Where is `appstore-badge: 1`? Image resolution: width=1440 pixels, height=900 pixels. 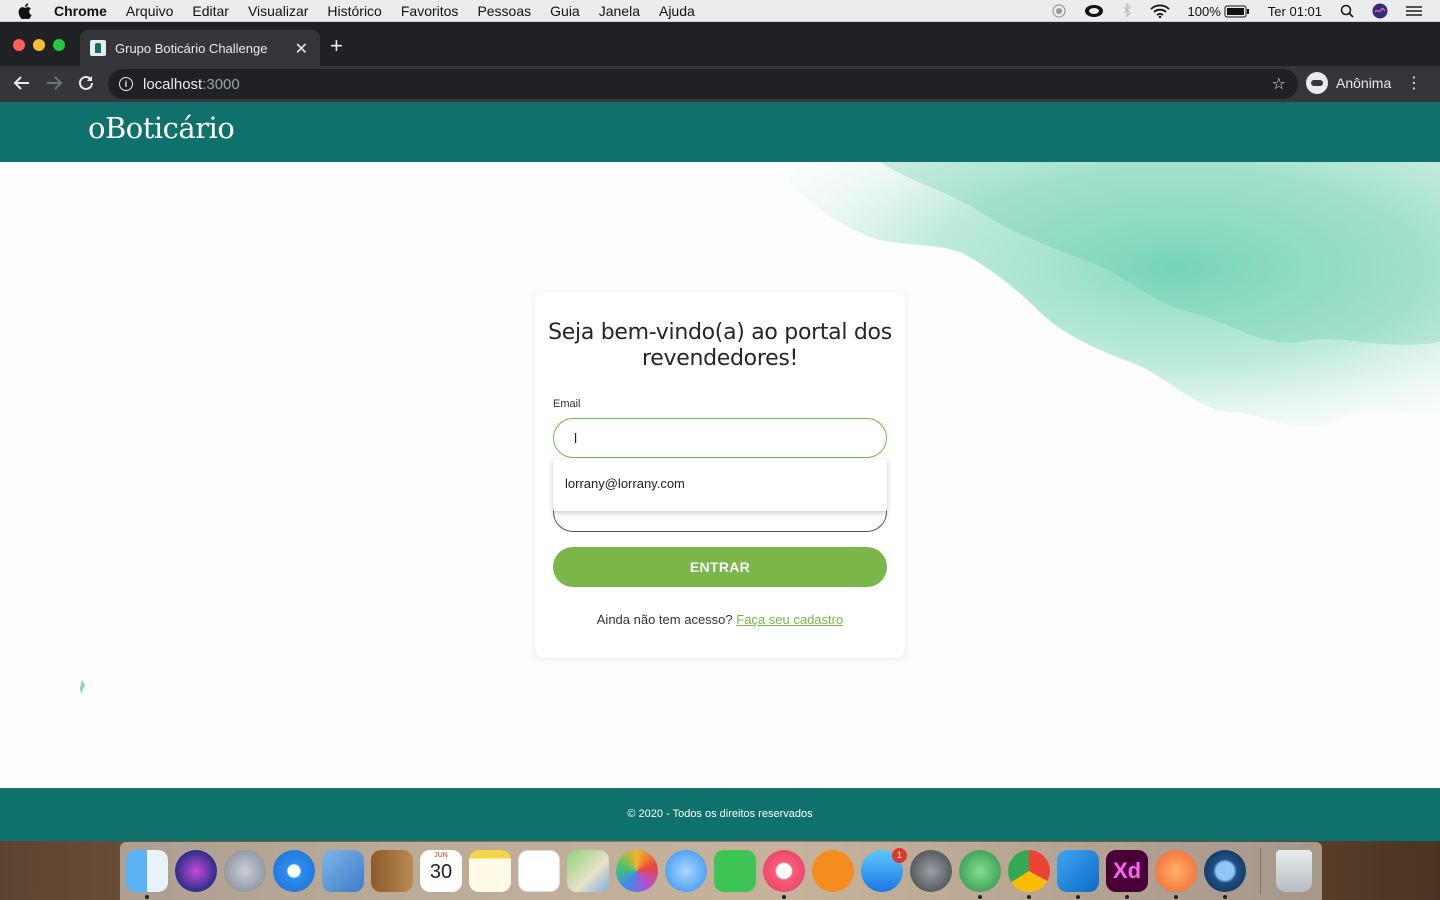 appstore-badge: 1 is located at coordinates (899, 855).